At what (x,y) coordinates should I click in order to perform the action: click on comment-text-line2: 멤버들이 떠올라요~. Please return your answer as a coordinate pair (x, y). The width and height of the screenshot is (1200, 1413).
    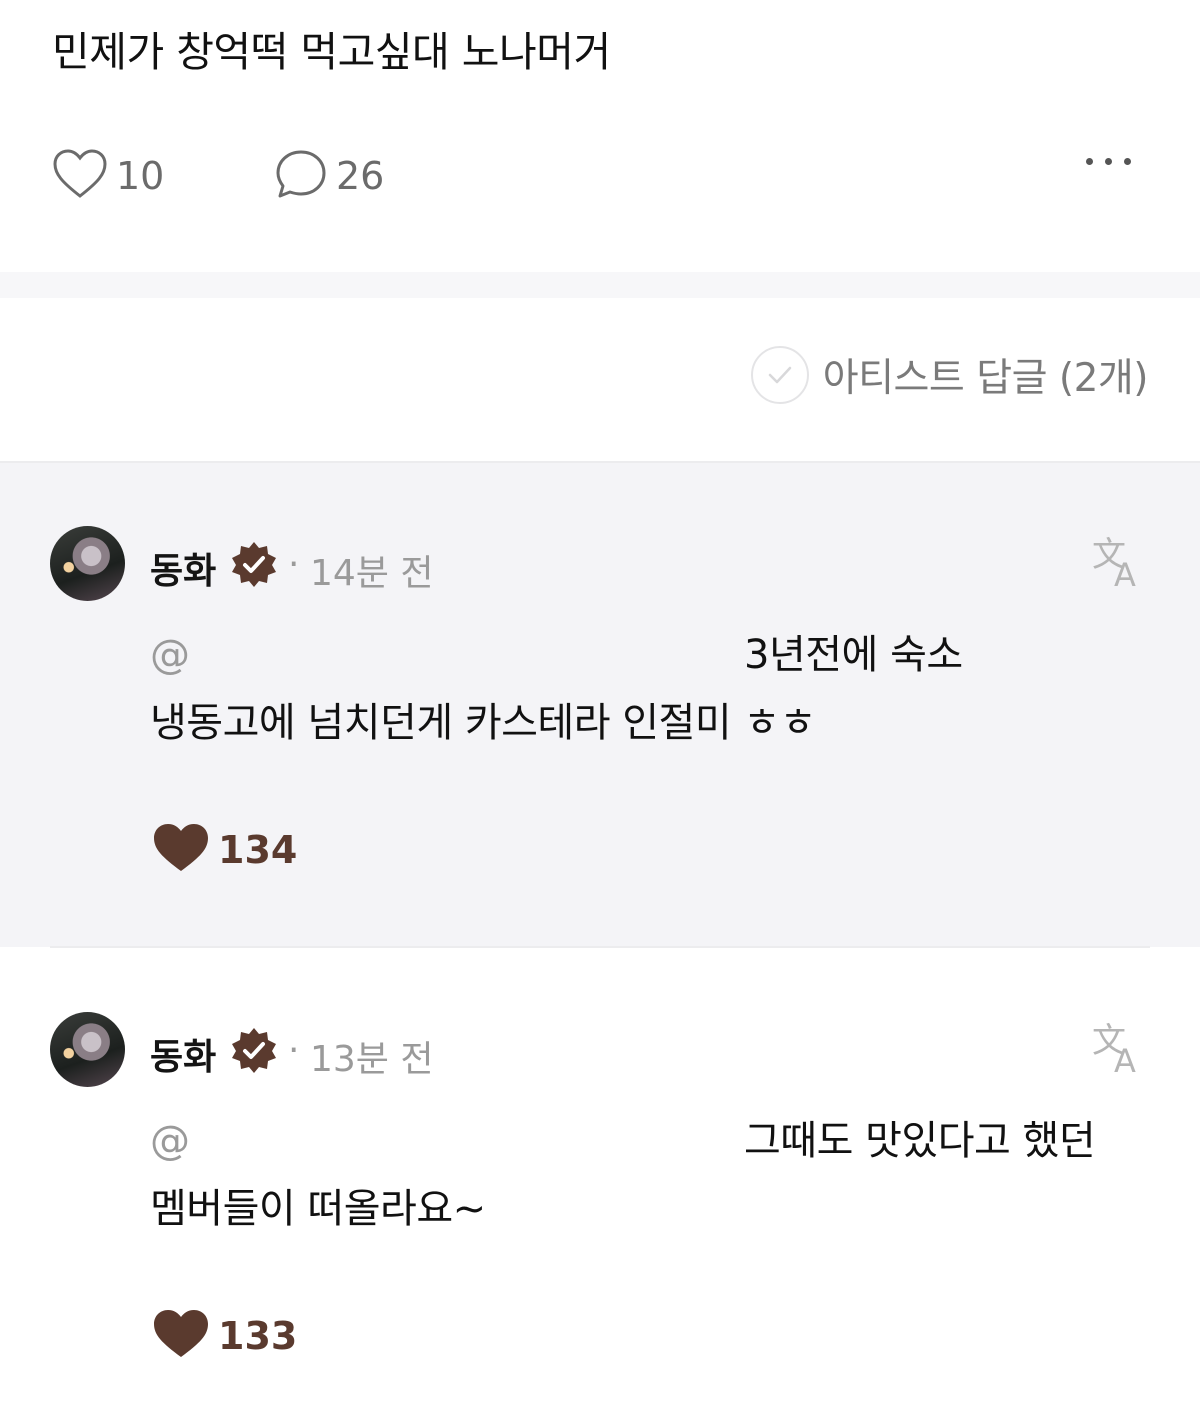
    Looking at the image, I should click on (318, 1209).